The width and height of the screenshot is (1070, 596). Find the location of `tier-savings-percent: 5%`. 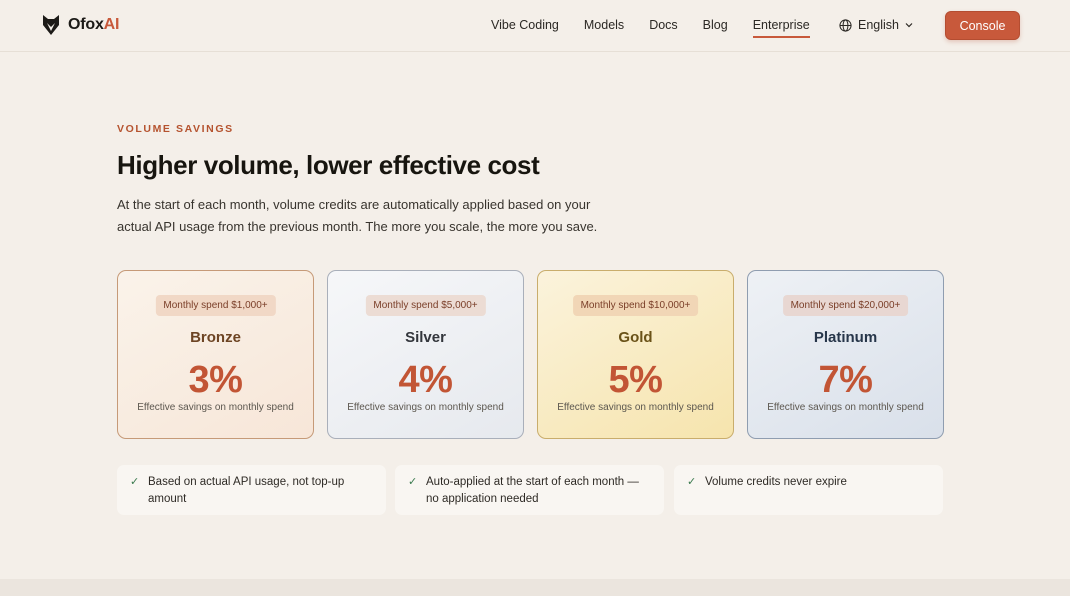

tier-savings-percent: 5% is located at coordinates (635, 380).